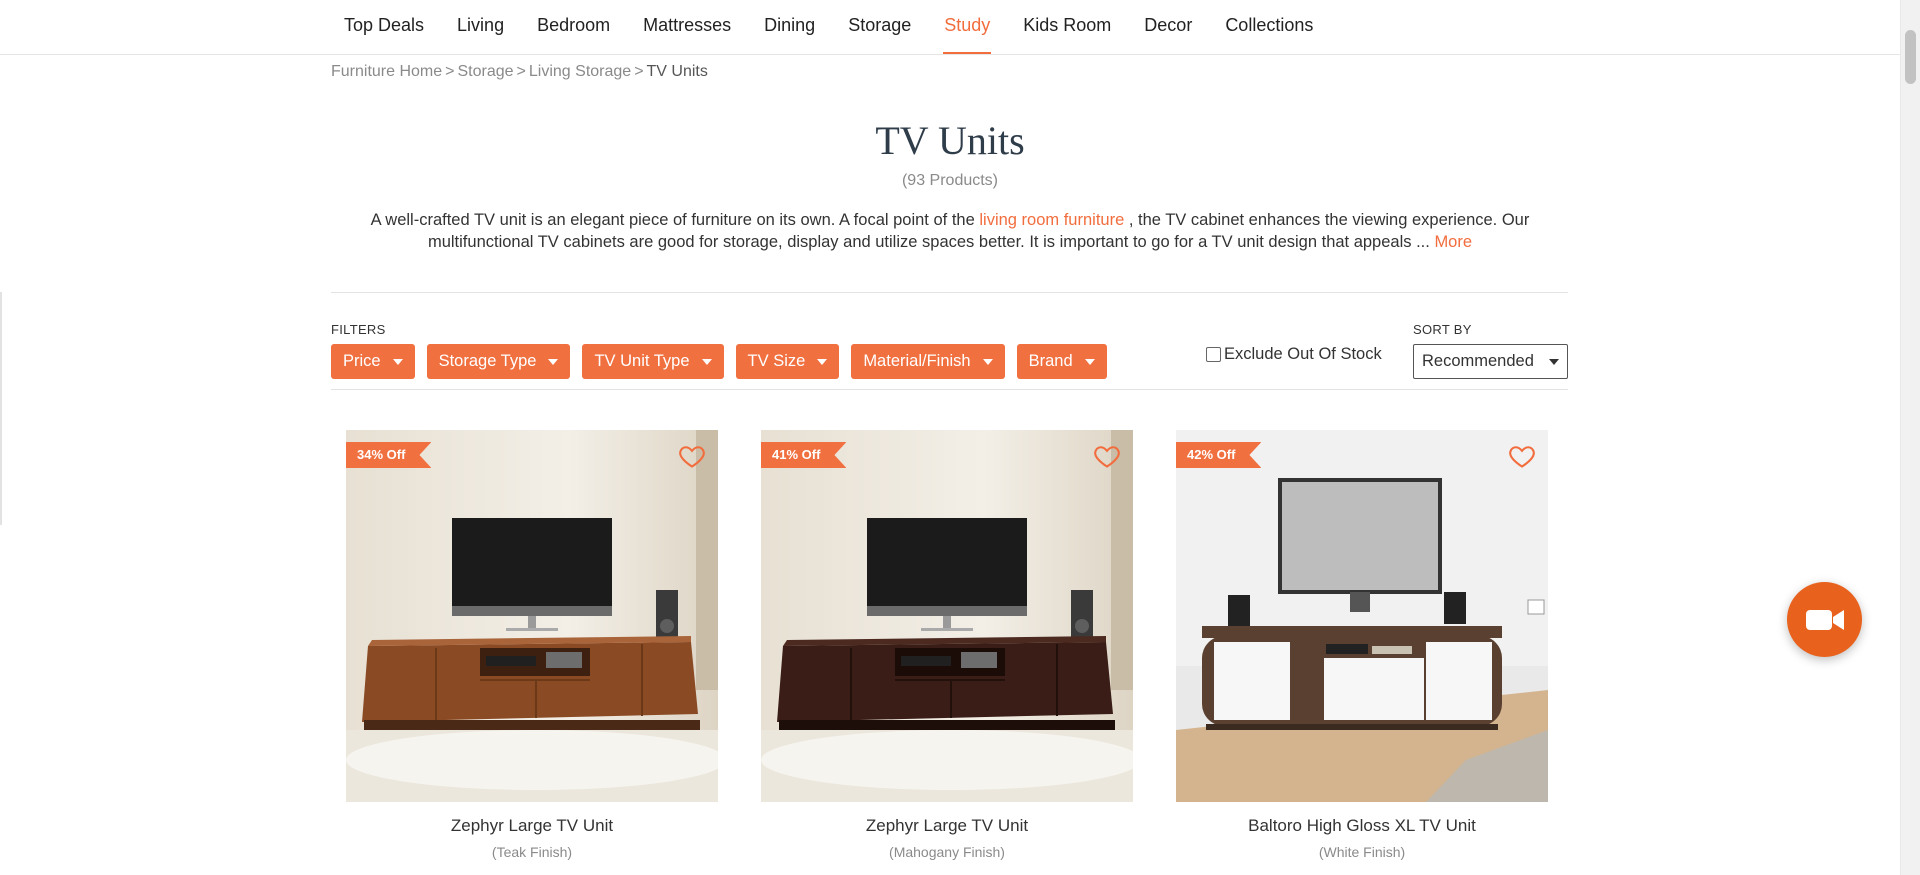 The width and height of the screenshot is (1920, 875). I want to click on filter-label: Brand, so click(1050, 361).